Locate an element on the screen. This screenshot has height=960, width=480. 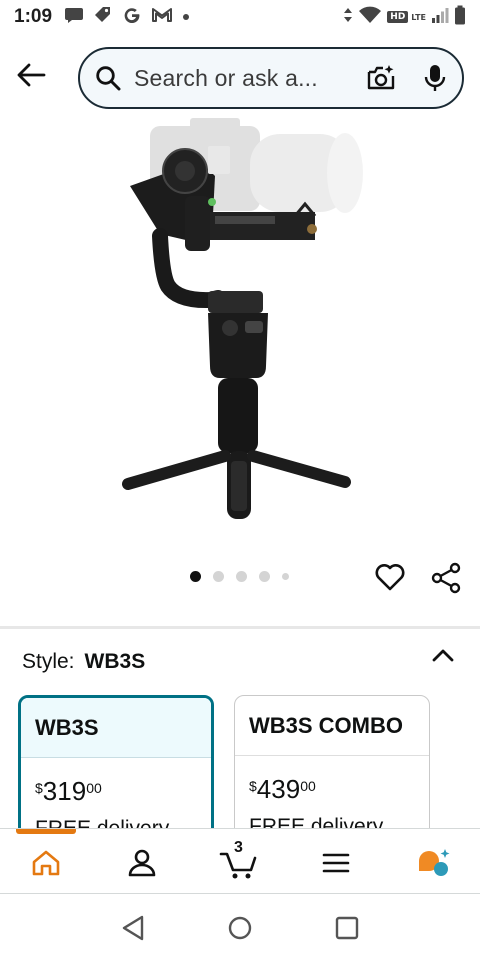
nav-account is located at coordinates (142, 863).